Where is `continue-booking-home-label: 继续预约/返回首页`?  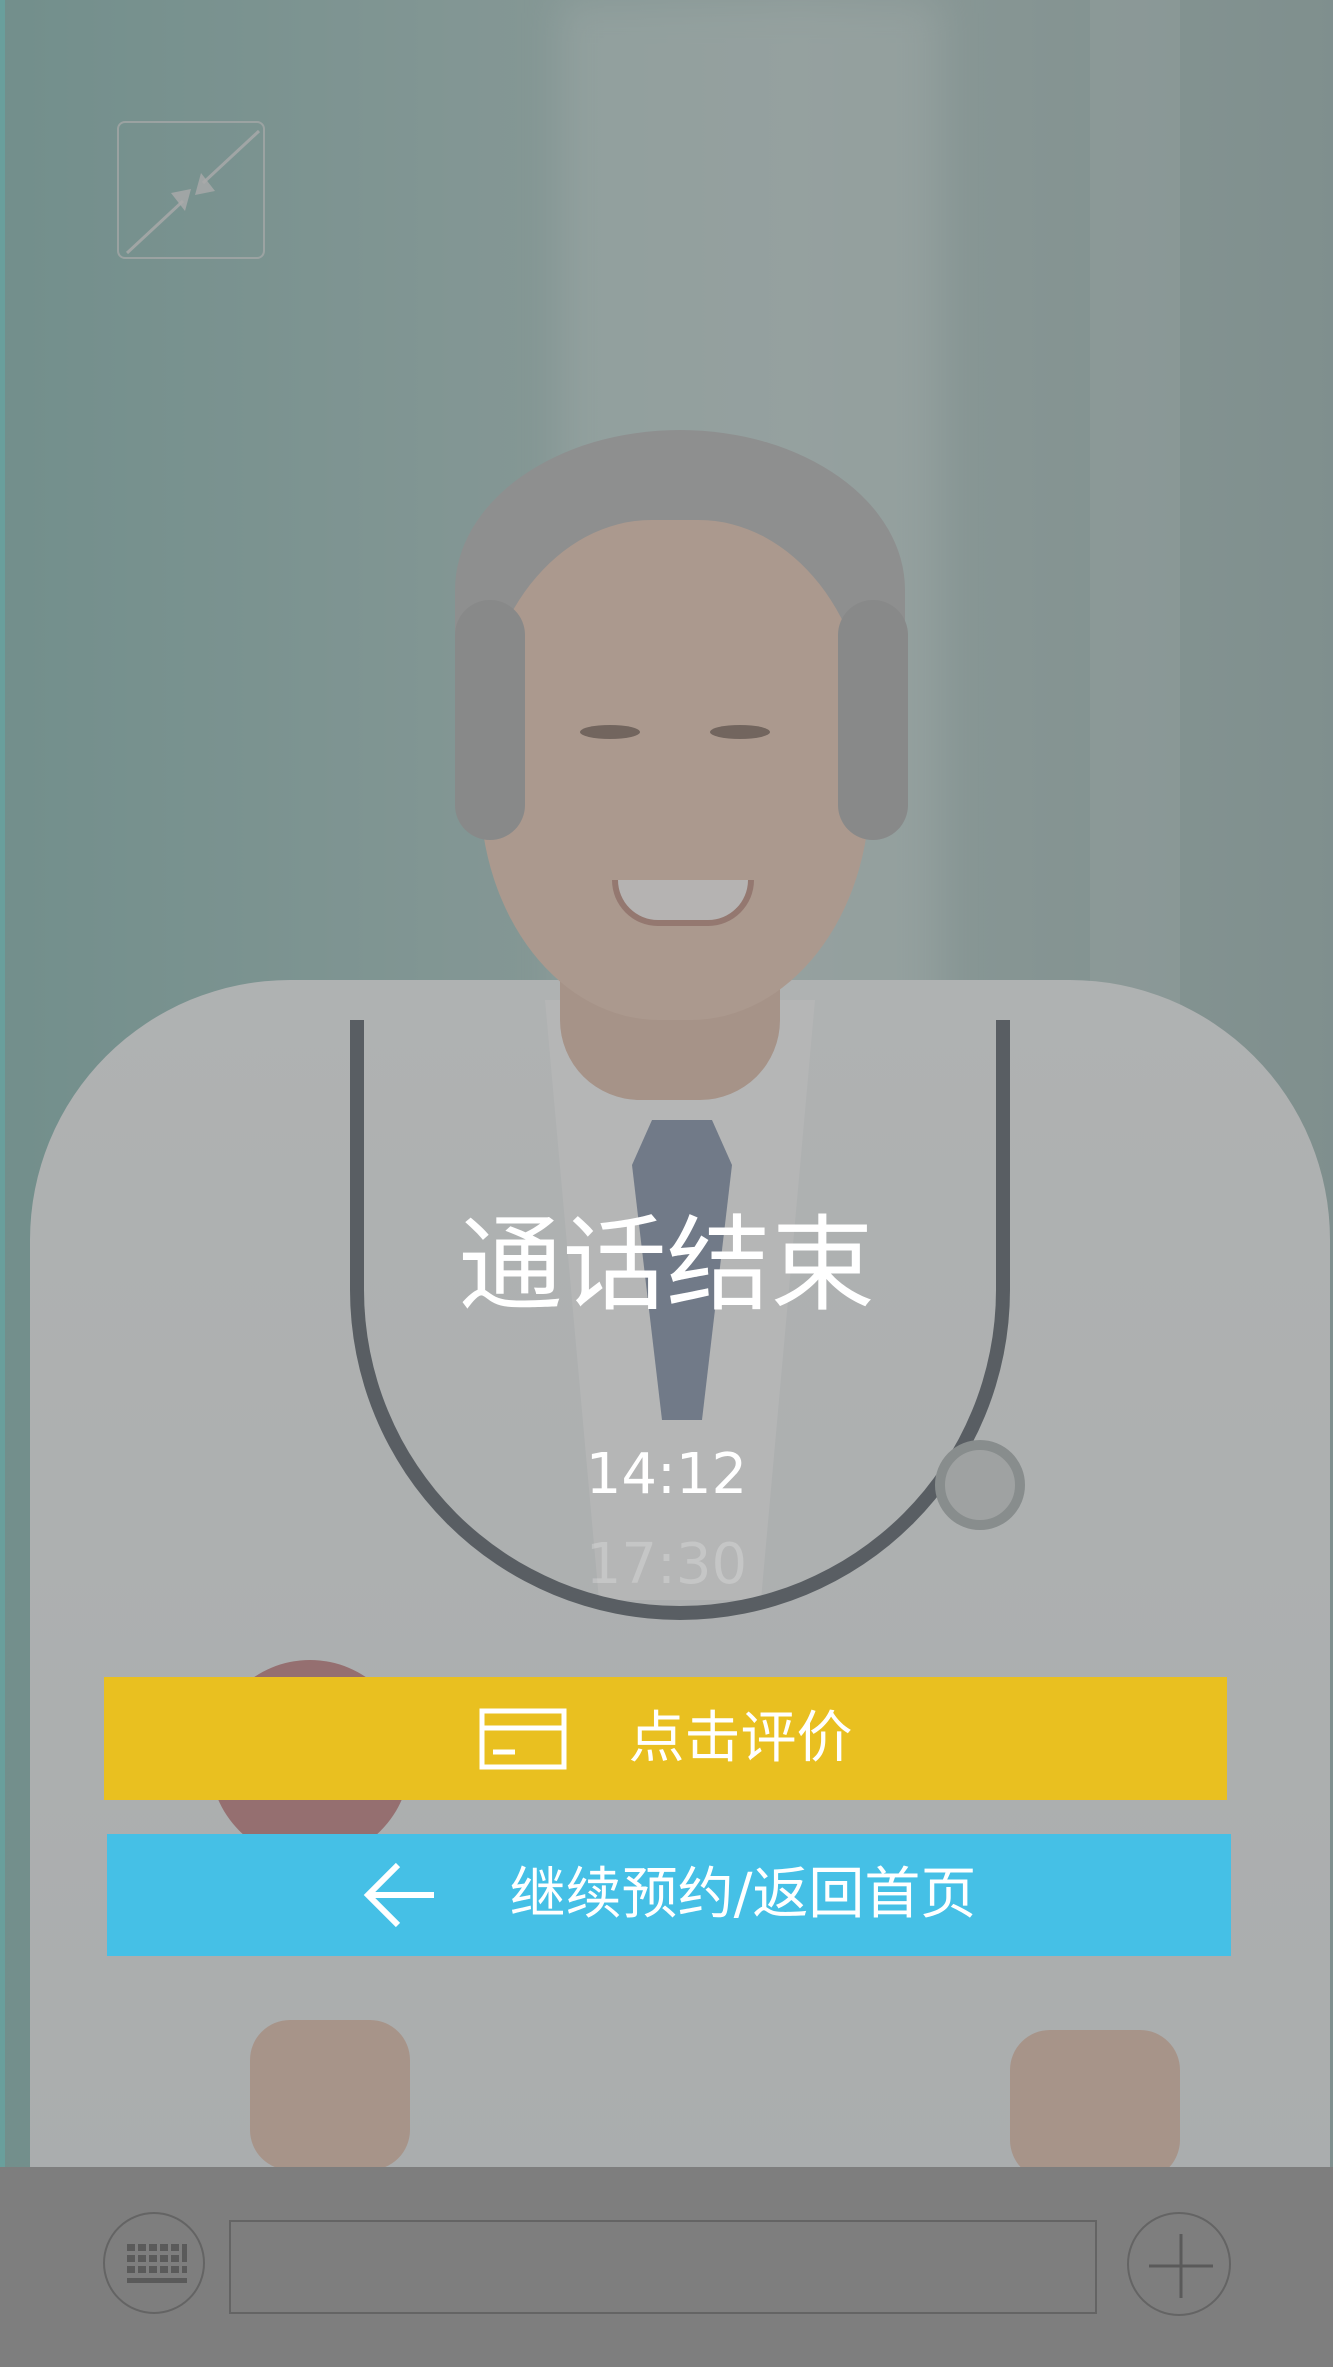 continue-booking-home-label: 继续预约/返回首页 is located at coordinates (743, 1894).